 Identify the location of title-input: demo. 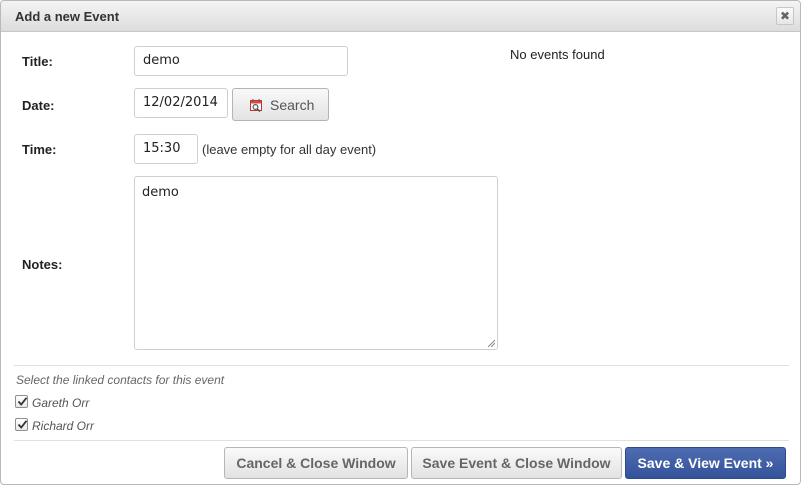
(241, 61).